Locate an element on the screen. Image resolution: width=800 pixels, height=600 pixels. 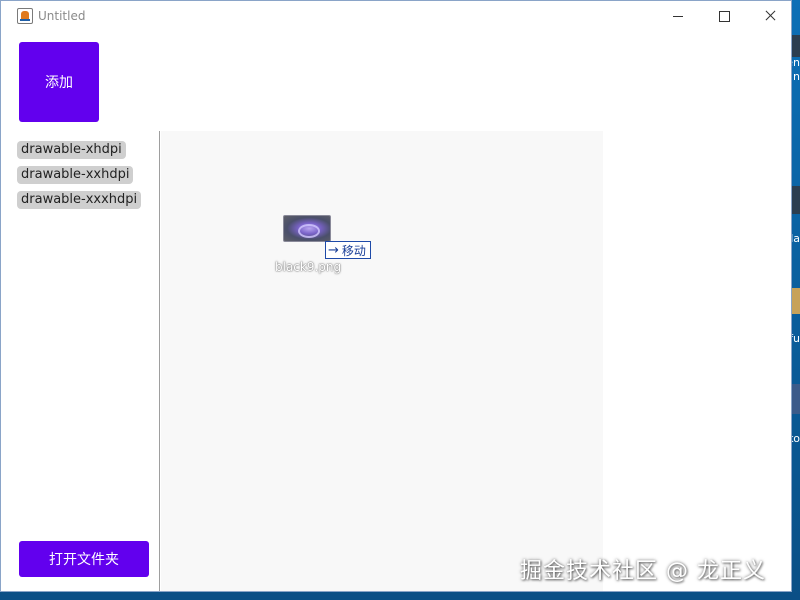
drag-move-label: 移动 is located at coordinates (353, 250).